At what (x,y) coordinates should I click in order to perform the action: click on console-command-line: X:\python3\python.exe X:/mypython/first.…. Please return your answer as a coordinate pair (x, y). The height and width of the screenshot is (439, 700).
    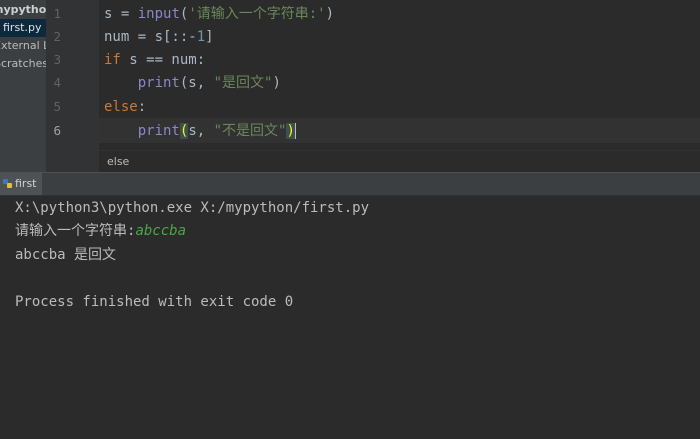
    Looking at the image, I should click on (192, 208).